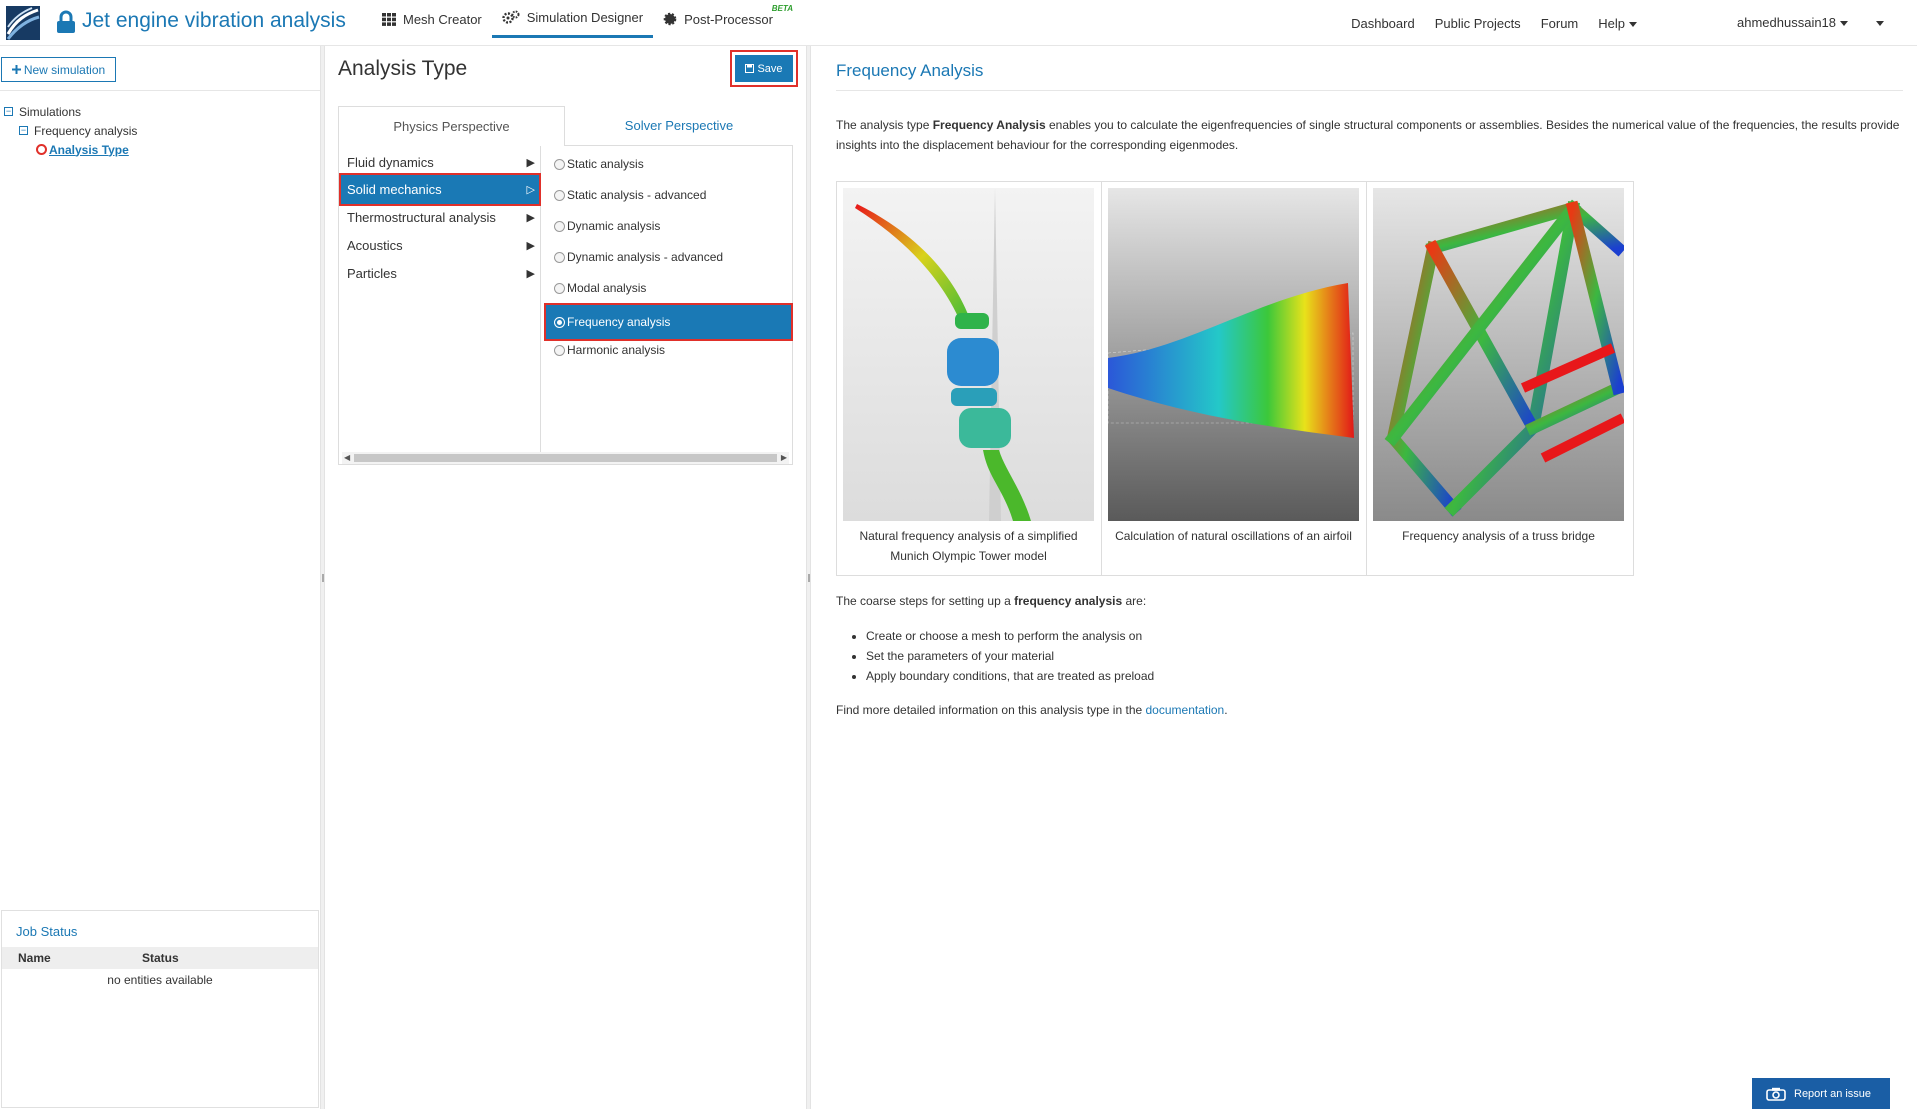  What do you see at coordinates (390, 162) in the screenshot?
I see `category-label: Fluid dynamics` at bounding box center [390, 162].